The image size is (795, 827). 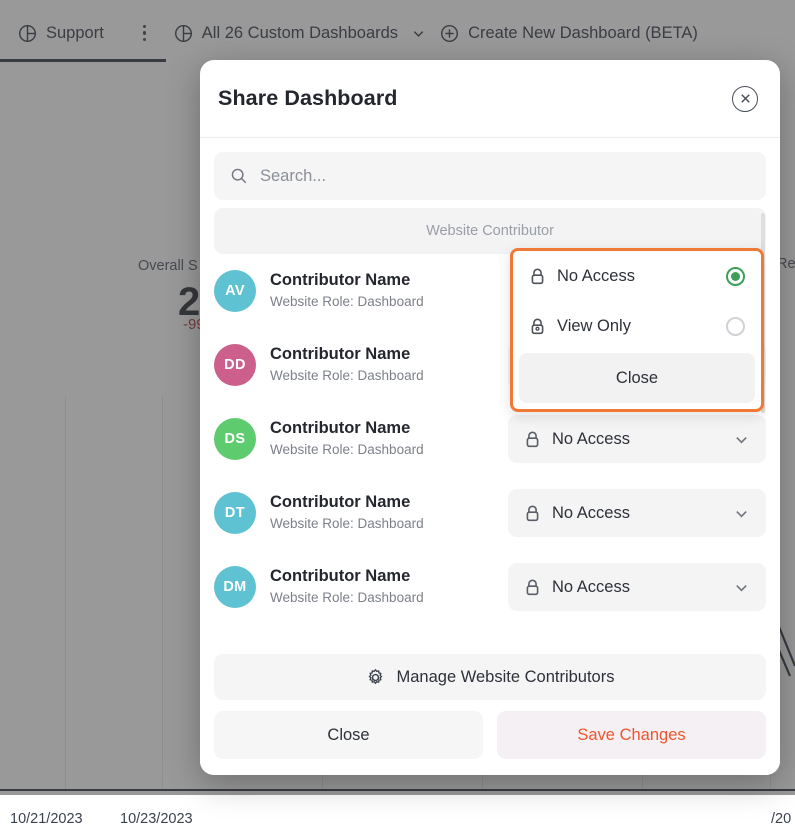 I want to click on dropdown-close-label: Close, so click(x=637, y=377).